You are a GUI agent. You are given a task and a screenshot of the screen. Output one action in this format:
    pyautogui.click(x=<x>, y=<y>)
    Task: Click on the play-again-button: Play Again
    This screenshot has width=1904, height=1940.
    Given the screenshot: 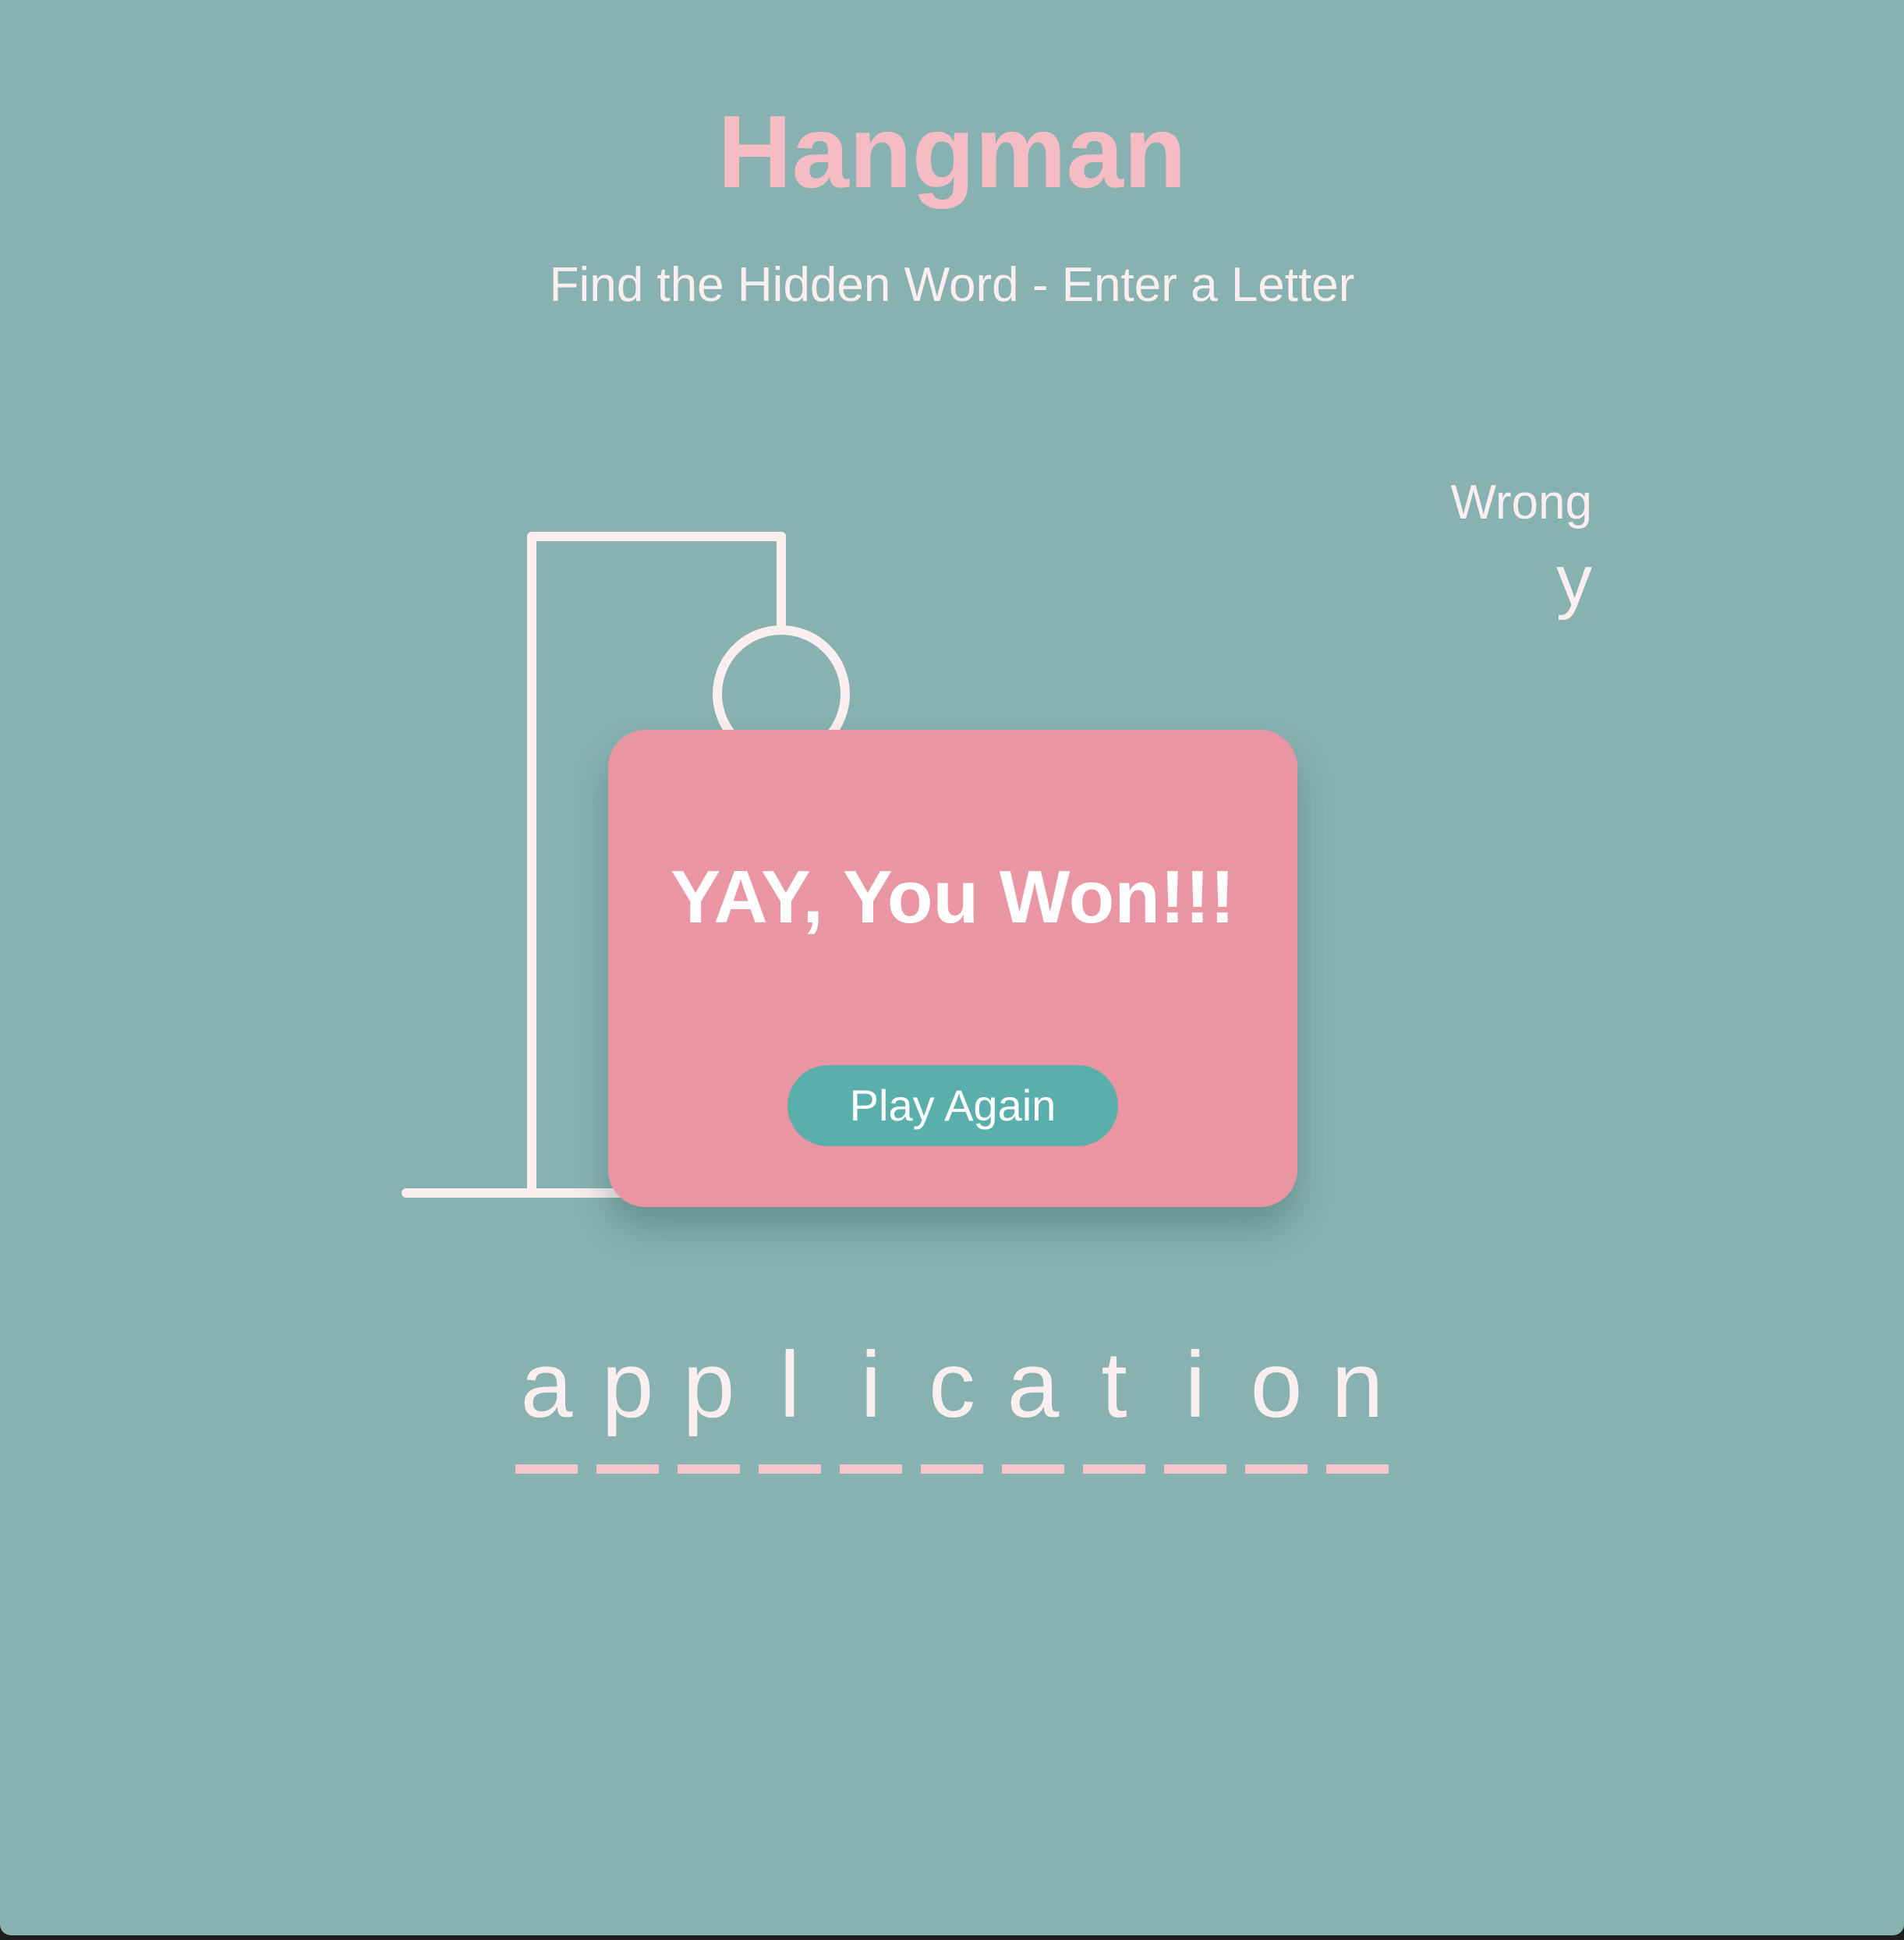 What is the action you would take?
    pyautogui.click(x=953, y=1105)
    